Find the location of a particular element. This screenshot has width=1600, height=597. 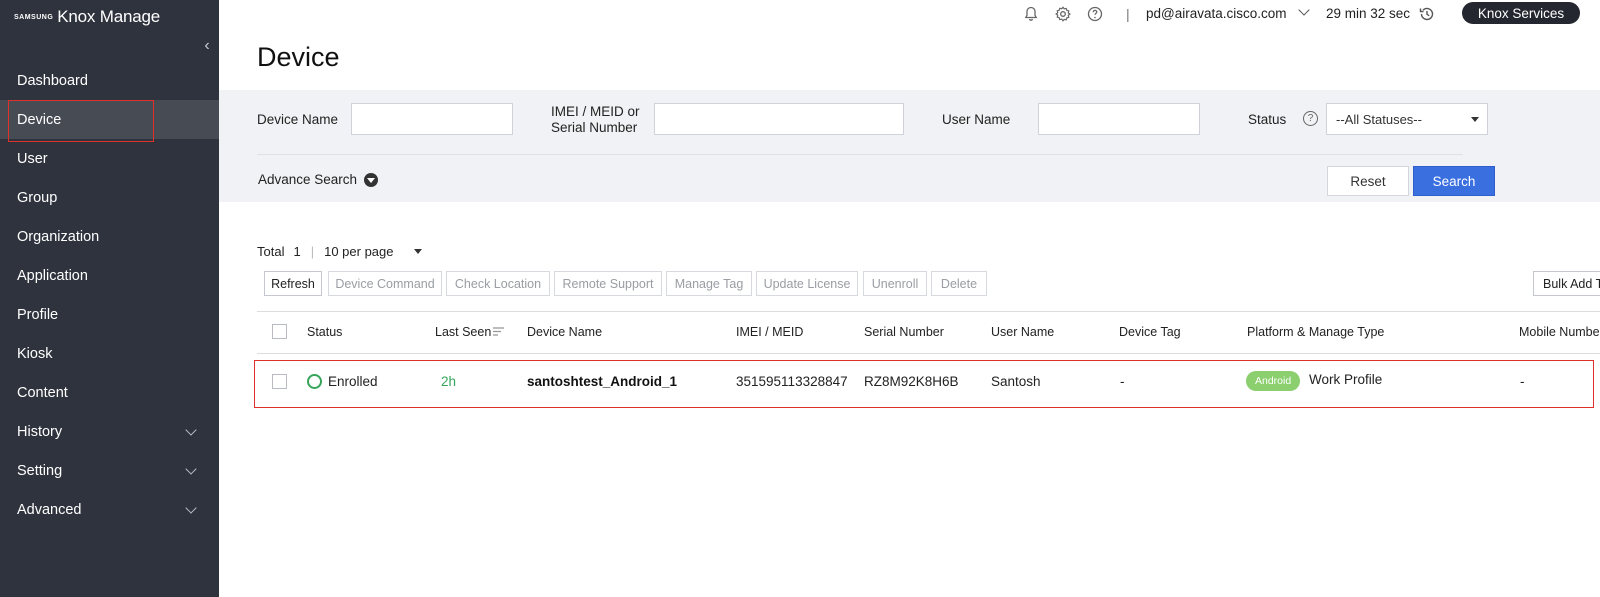

select-all-checkbox is located at coordinates (279, 331).